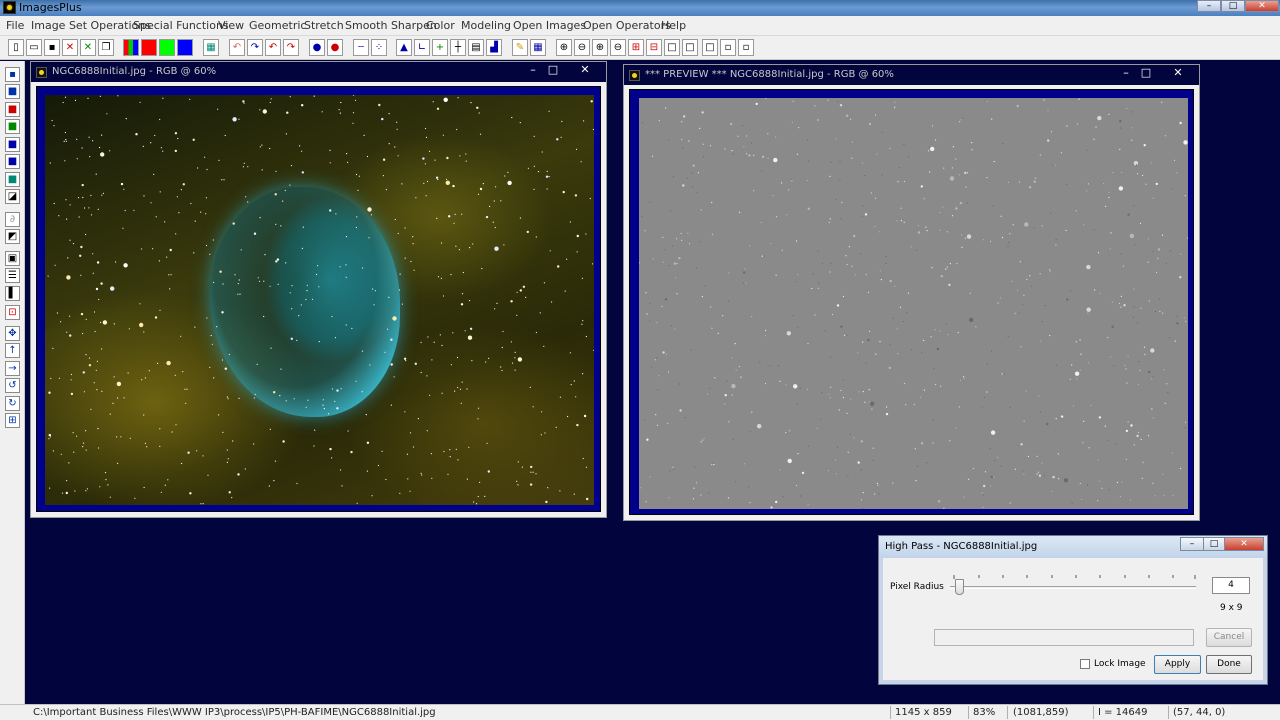  What do you see at coordinates (494, 47) in the screenshot?
I see `chart-icon: ▟` at bounding box center [494, 47].